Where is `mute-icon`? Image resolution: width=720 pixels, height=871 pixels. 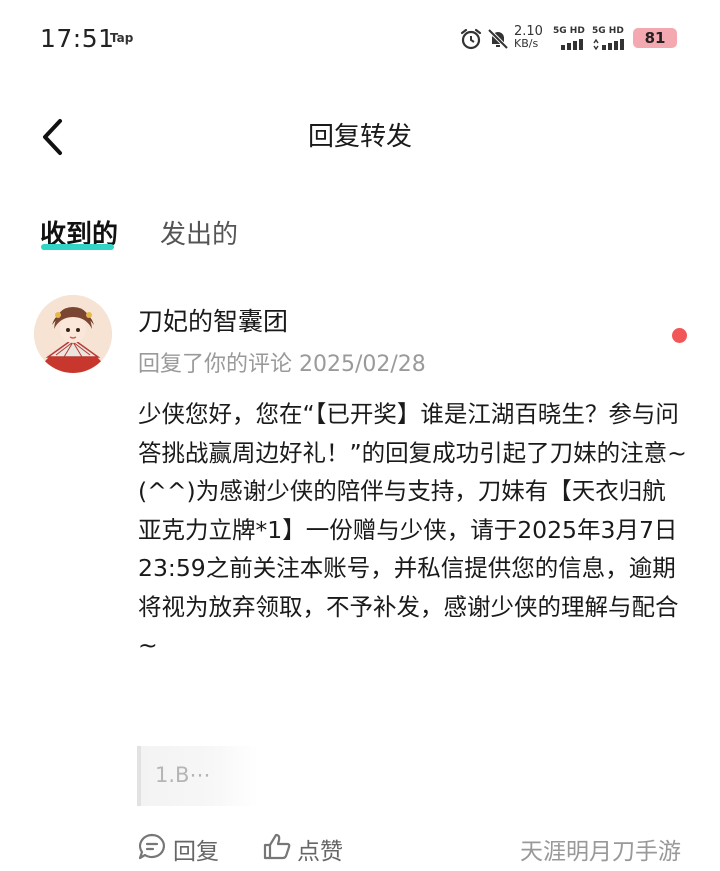 mute-icon is located at coordinates (498, 39).